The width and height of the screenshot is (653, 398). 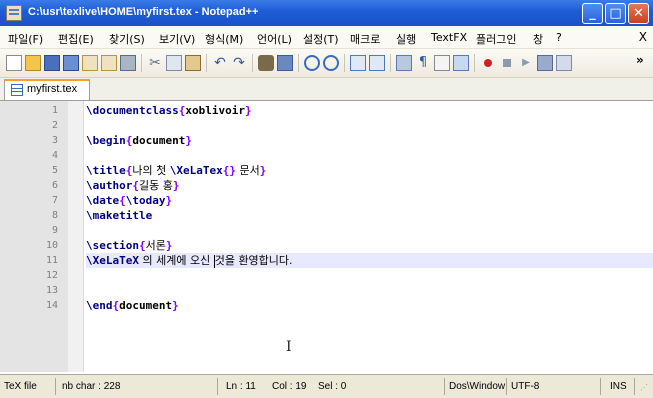 What do you see at coordinates (266, 63) in the screenshot?
I see `find-icon` at bounding box center [266, 63].